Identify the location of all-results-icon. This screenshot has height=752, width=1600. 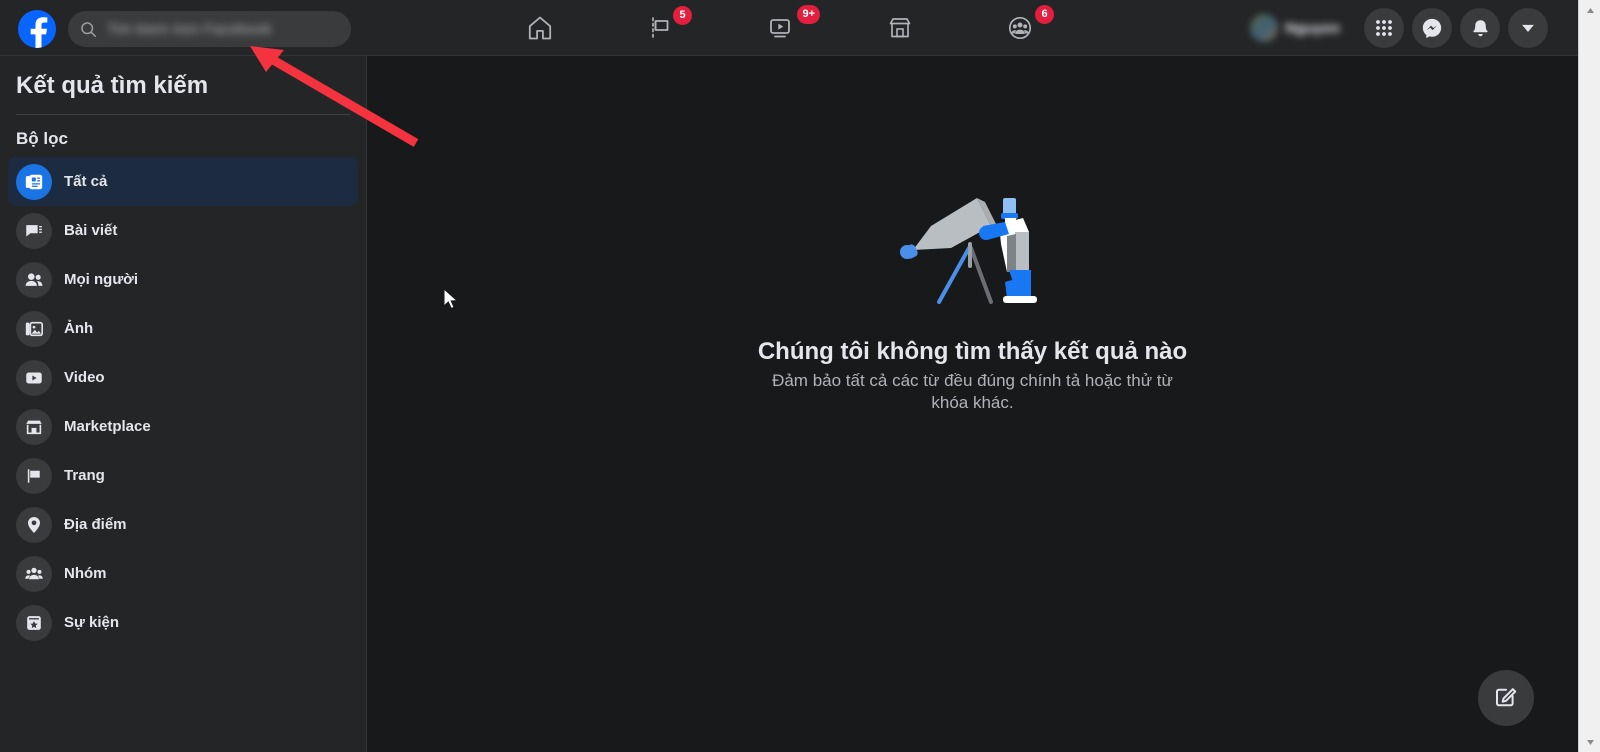
(34, 181).